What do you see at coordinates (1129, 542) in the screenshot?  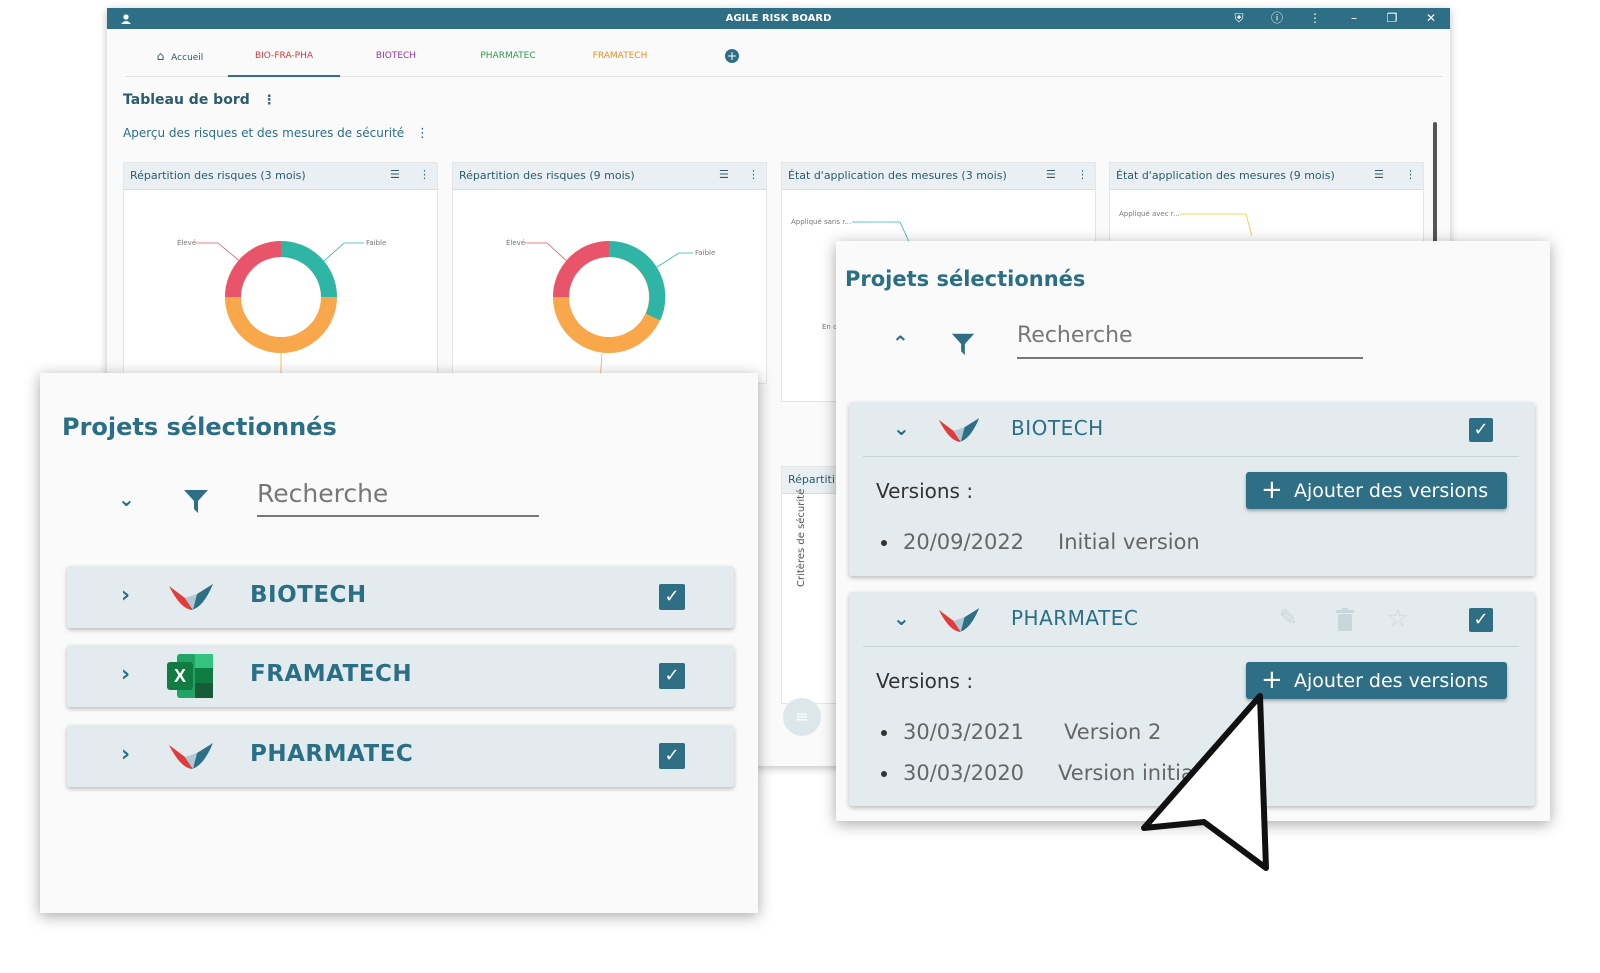 I see `version-name: Initial version` at bounding box center [1129, 542].